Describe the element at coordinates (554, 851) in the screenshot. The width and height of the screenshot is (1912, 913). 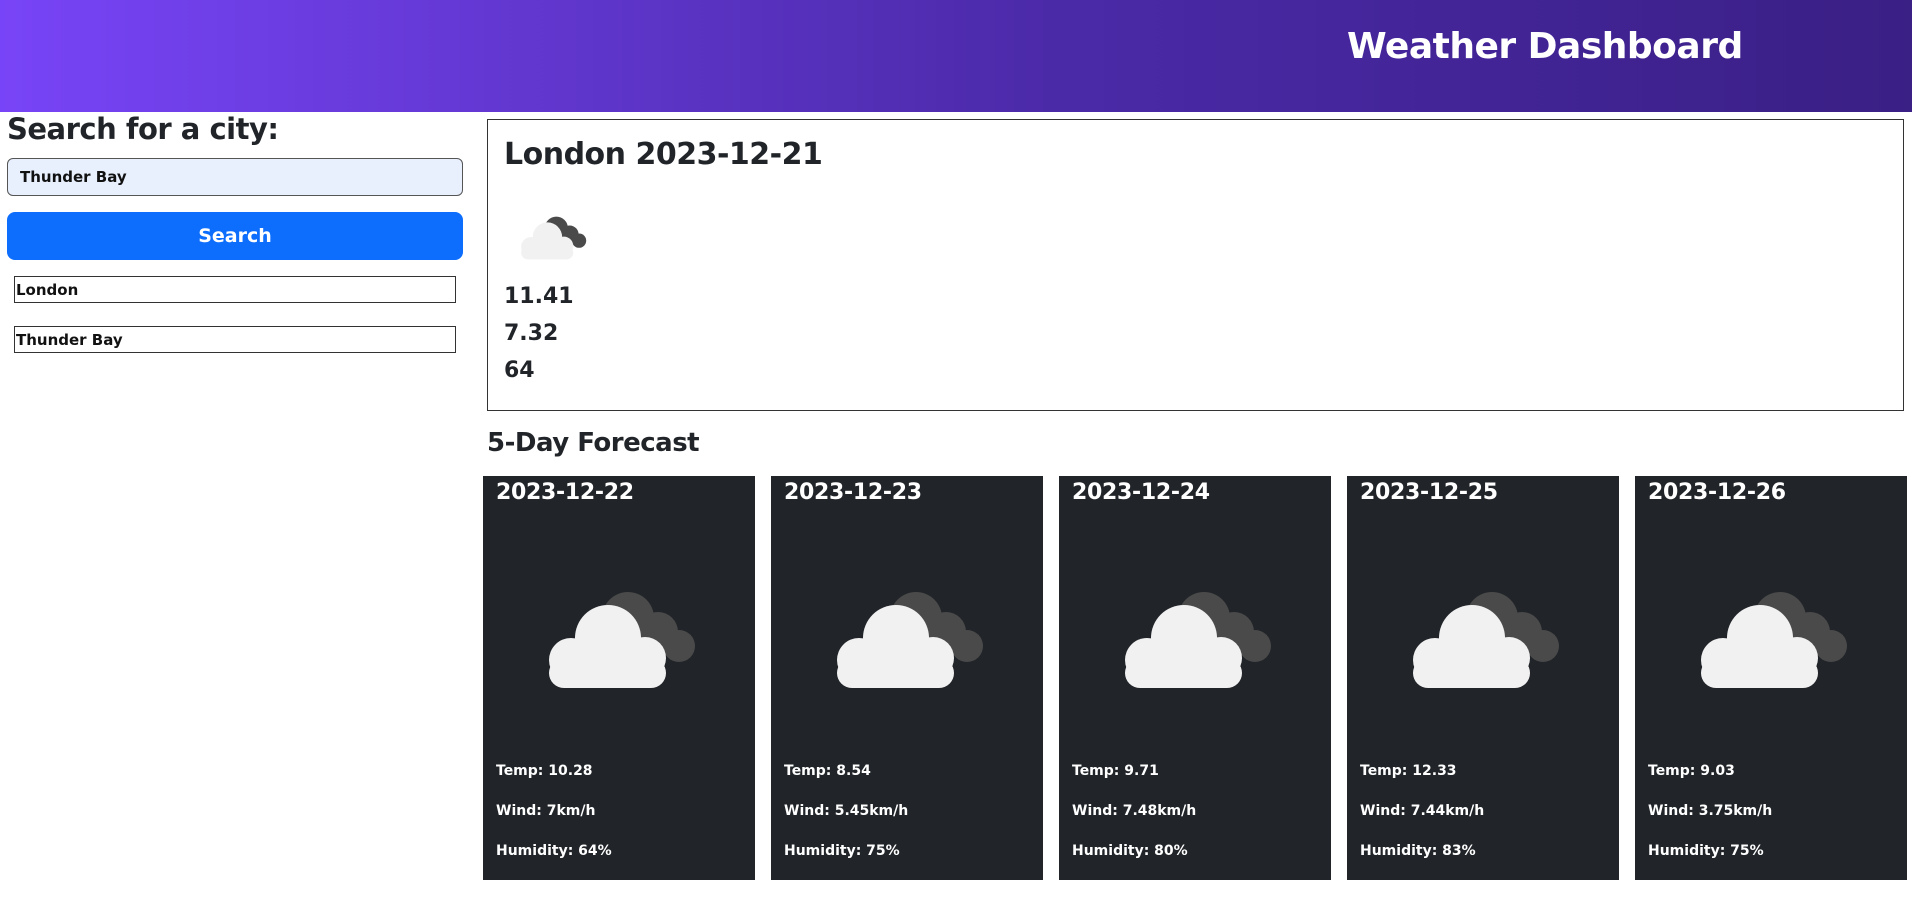
I see `forecast-humidity: Humidity: 64%` at that location.